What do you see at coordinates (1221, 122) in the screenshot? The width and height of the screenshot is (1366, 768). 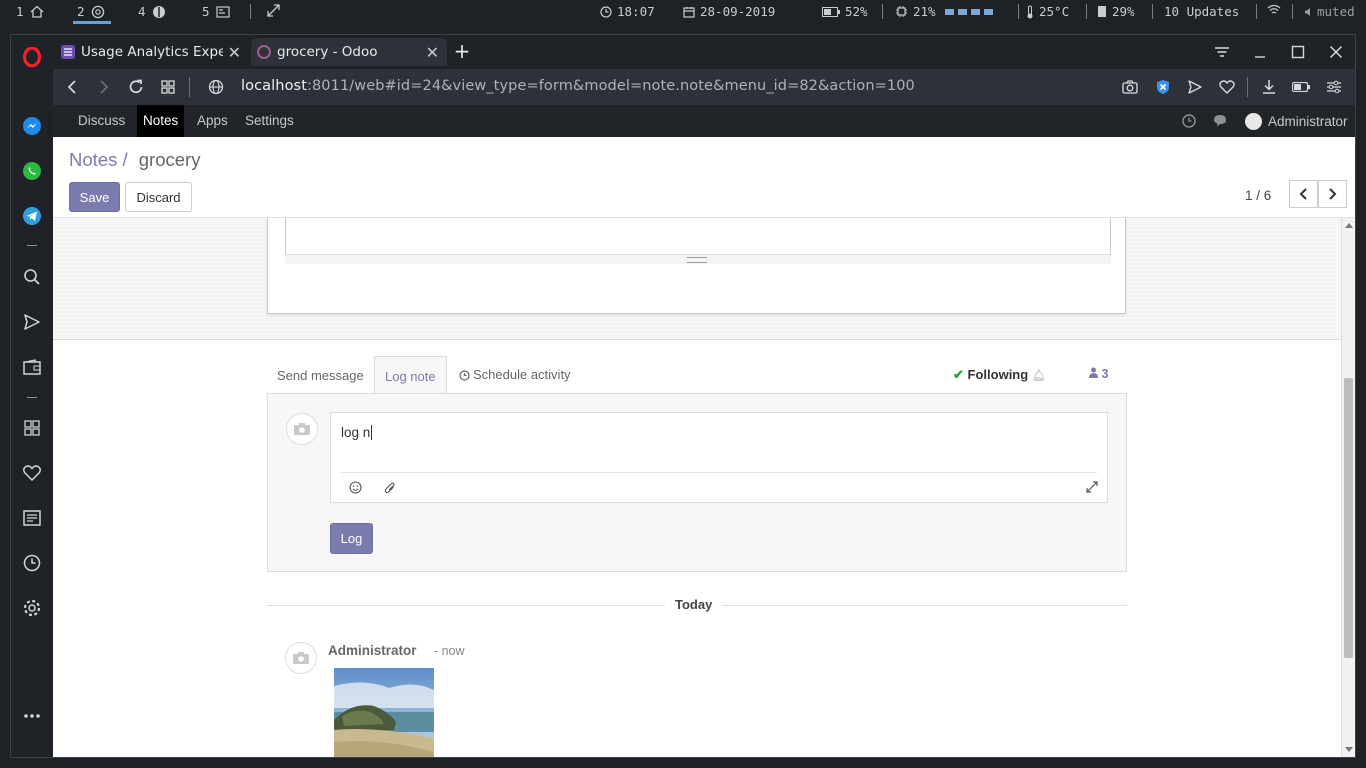 I see `messaging-chat-icon` at bounding box center [1221, 122].